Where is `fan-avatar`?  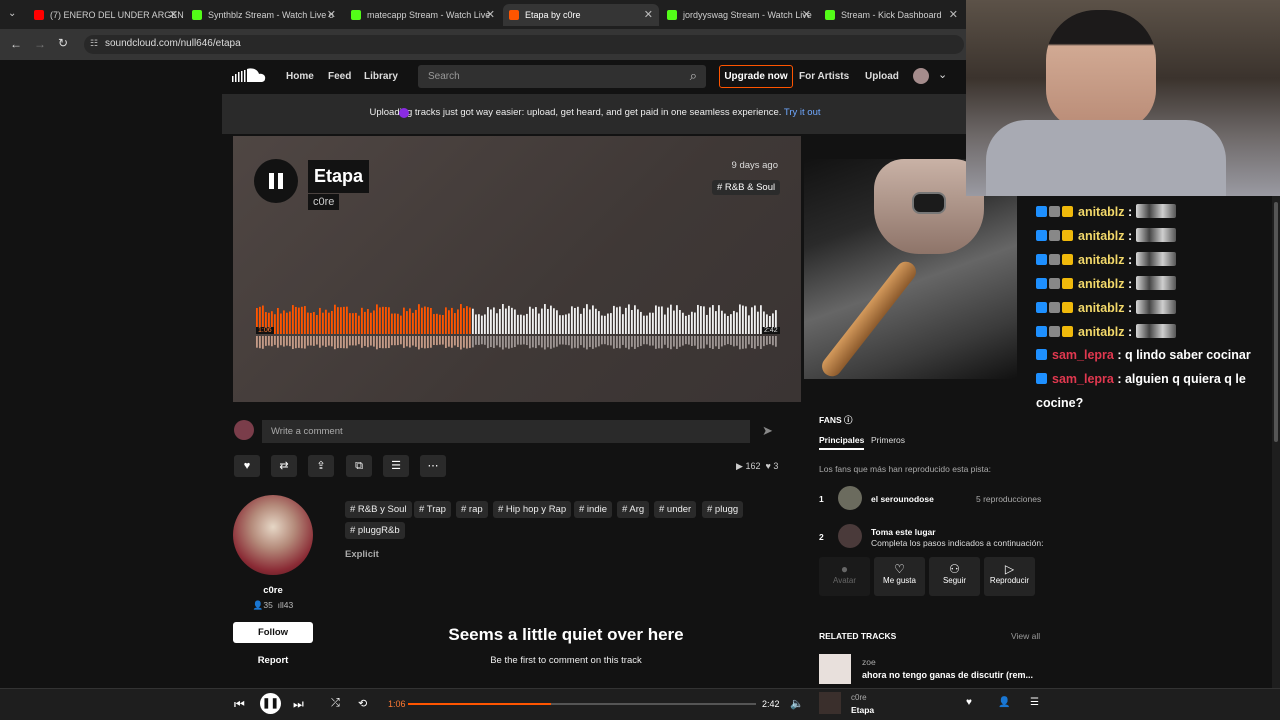 fan-avatar is located at coordinates (850, 498).